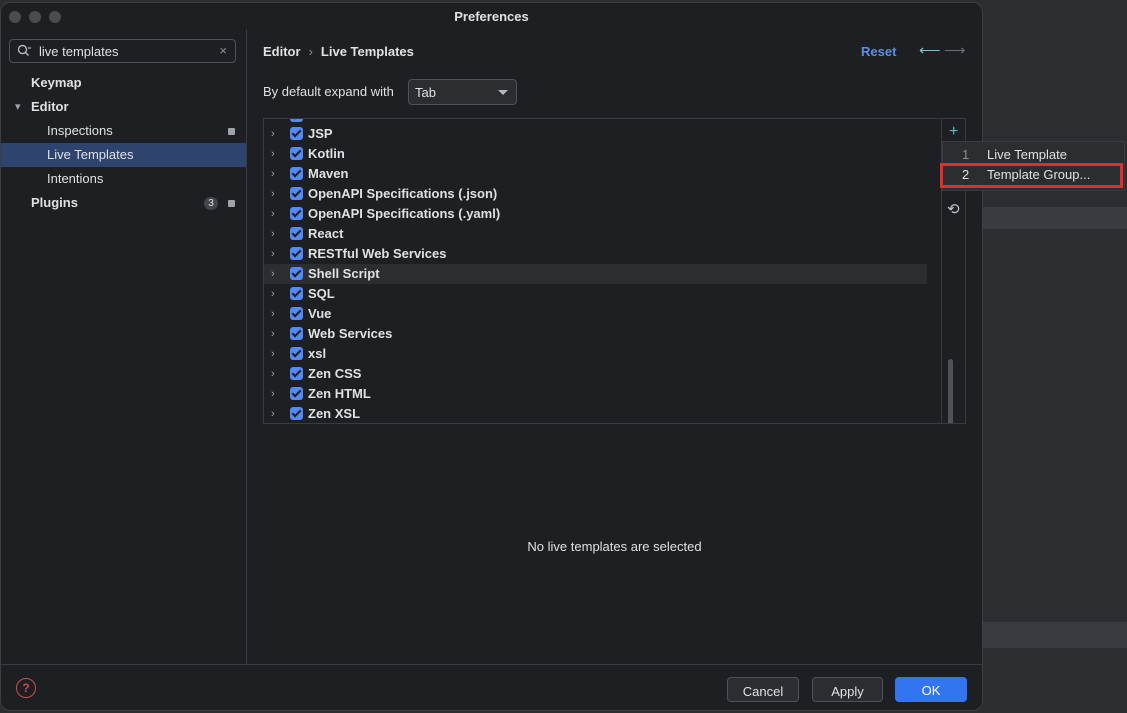 The height and width of the screenshot is (713, 1127). I want to click on tree-row: › SQL, so click(595, 294).